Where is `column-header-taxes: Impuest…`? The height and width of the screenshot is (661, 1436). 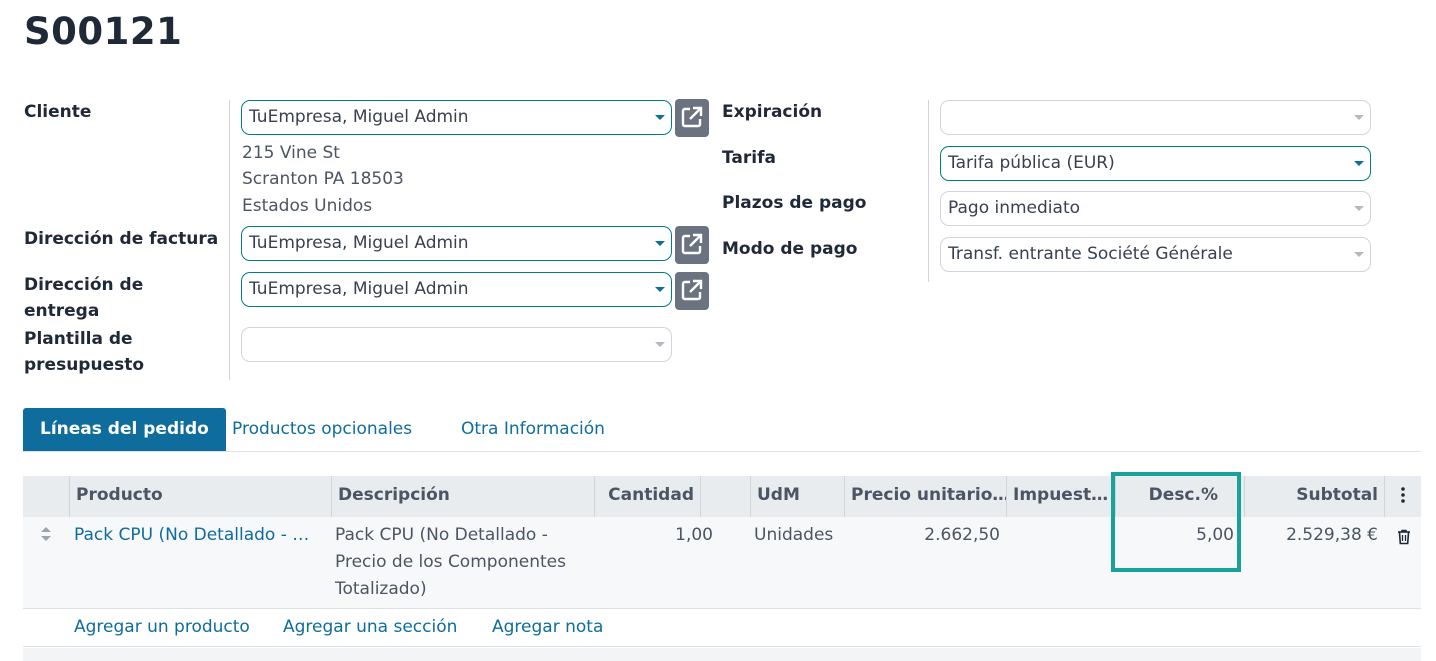
column-header-taxes: Impuest… is located at coordinates (1060, 496).